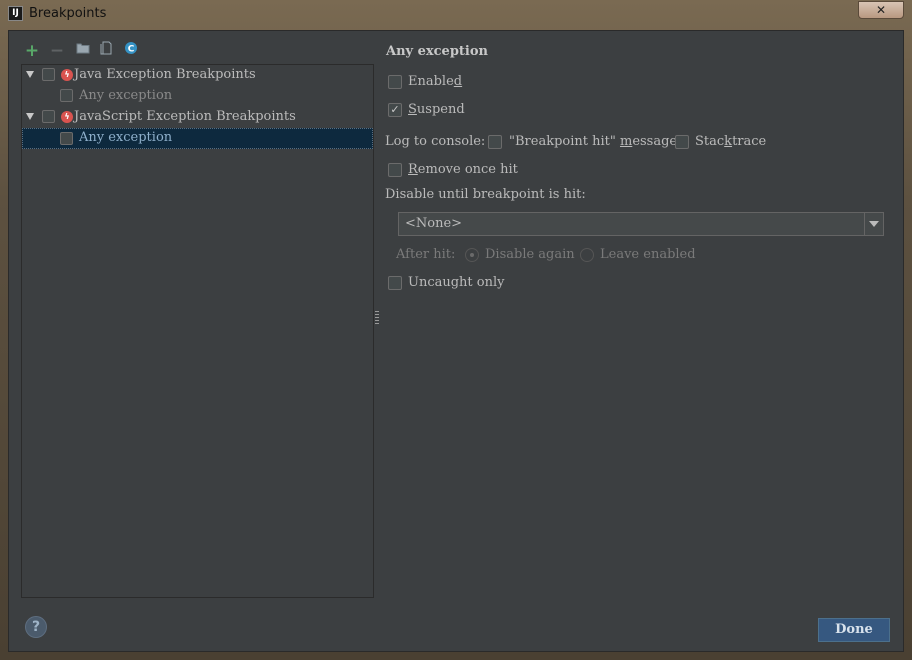  I want to click on log-message-label: "Breakpoint hit" message, so click(593, 141).